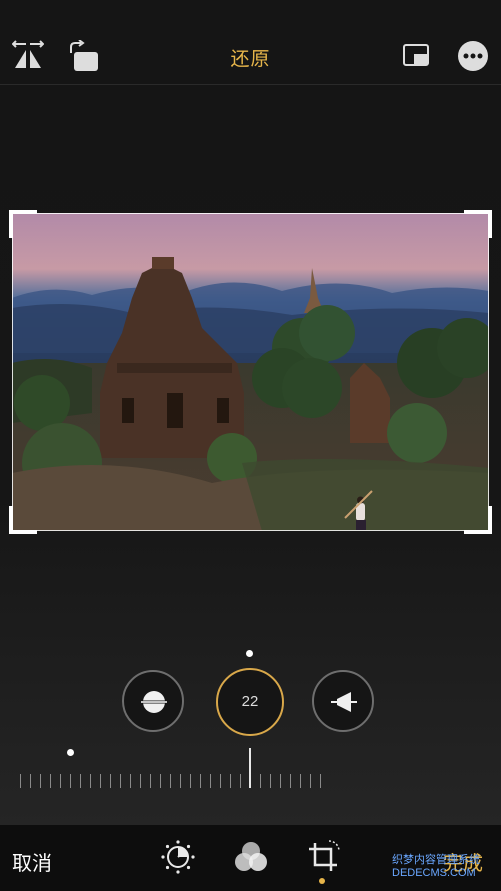 This screenshot has width=501, height=891. What do you see at coordinates (436, 860) in the screenshot?
I see `watermark-line1: 织梦内容管理系统` at bounding box center [436, 860].